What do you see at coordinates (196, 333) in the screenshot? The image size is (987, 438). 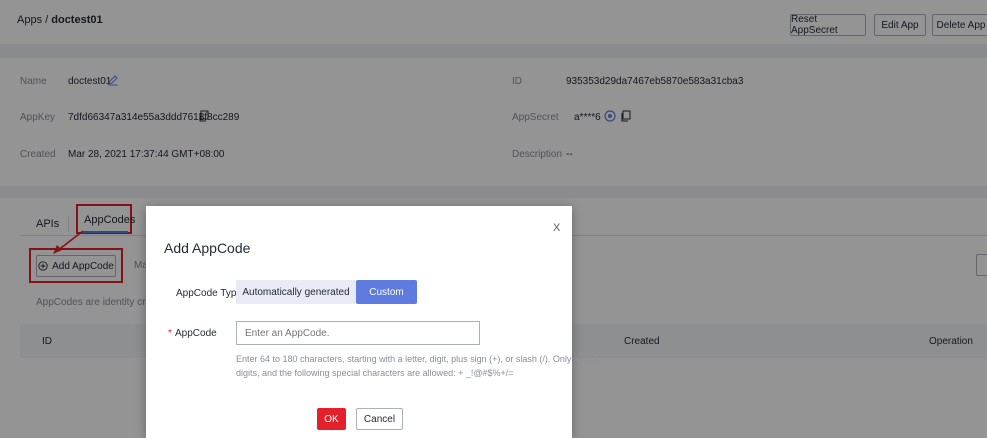 I see `appcode-label: AppCode` at bounding box center [196, 333].